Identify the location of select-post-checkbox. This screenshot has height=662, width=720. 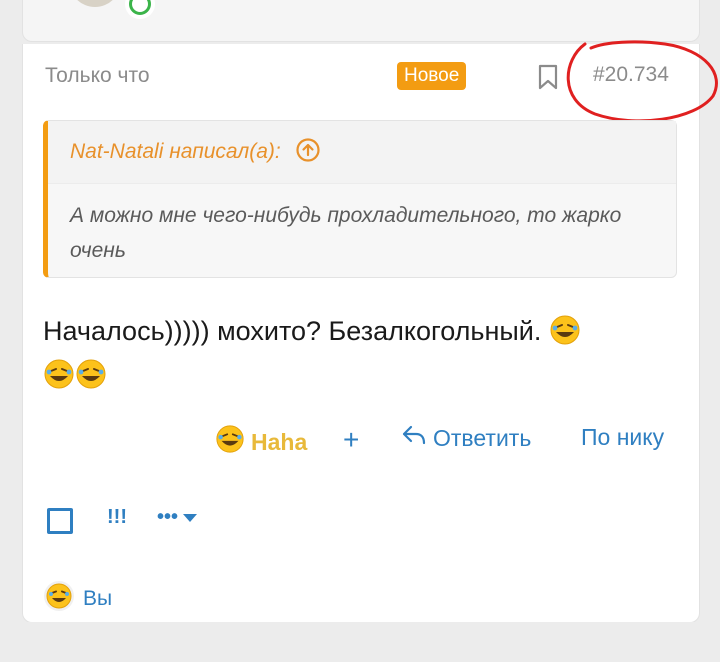
(60, 521).